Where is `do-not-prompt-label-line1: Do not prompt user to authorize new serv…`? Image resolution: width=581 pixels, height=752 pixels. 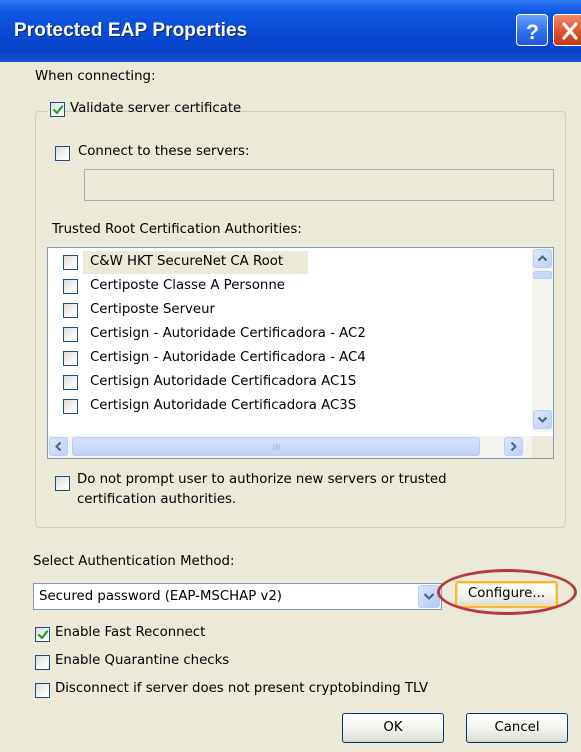 do-not-prompt-label-line1: Do not prompt user to authorize new serv… is located at coordinates (262, 479).